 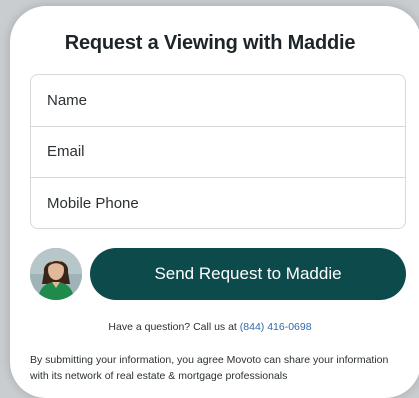 What do you see at coordinates (226, 204) in the screenshot?
I see `mobile-phone-input` at bounding box center [226, 204].